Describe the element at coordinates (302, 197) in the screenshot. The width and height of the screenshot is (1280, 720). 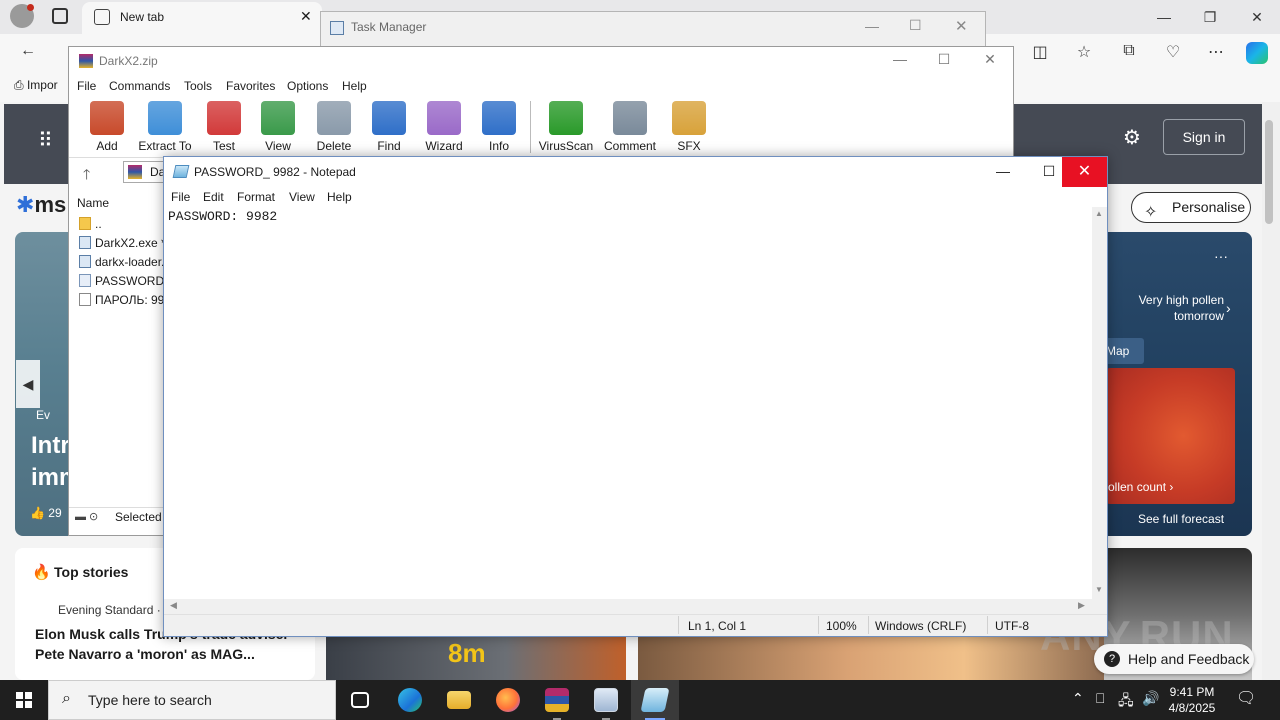
I see `np-menu-view: View` at that location.